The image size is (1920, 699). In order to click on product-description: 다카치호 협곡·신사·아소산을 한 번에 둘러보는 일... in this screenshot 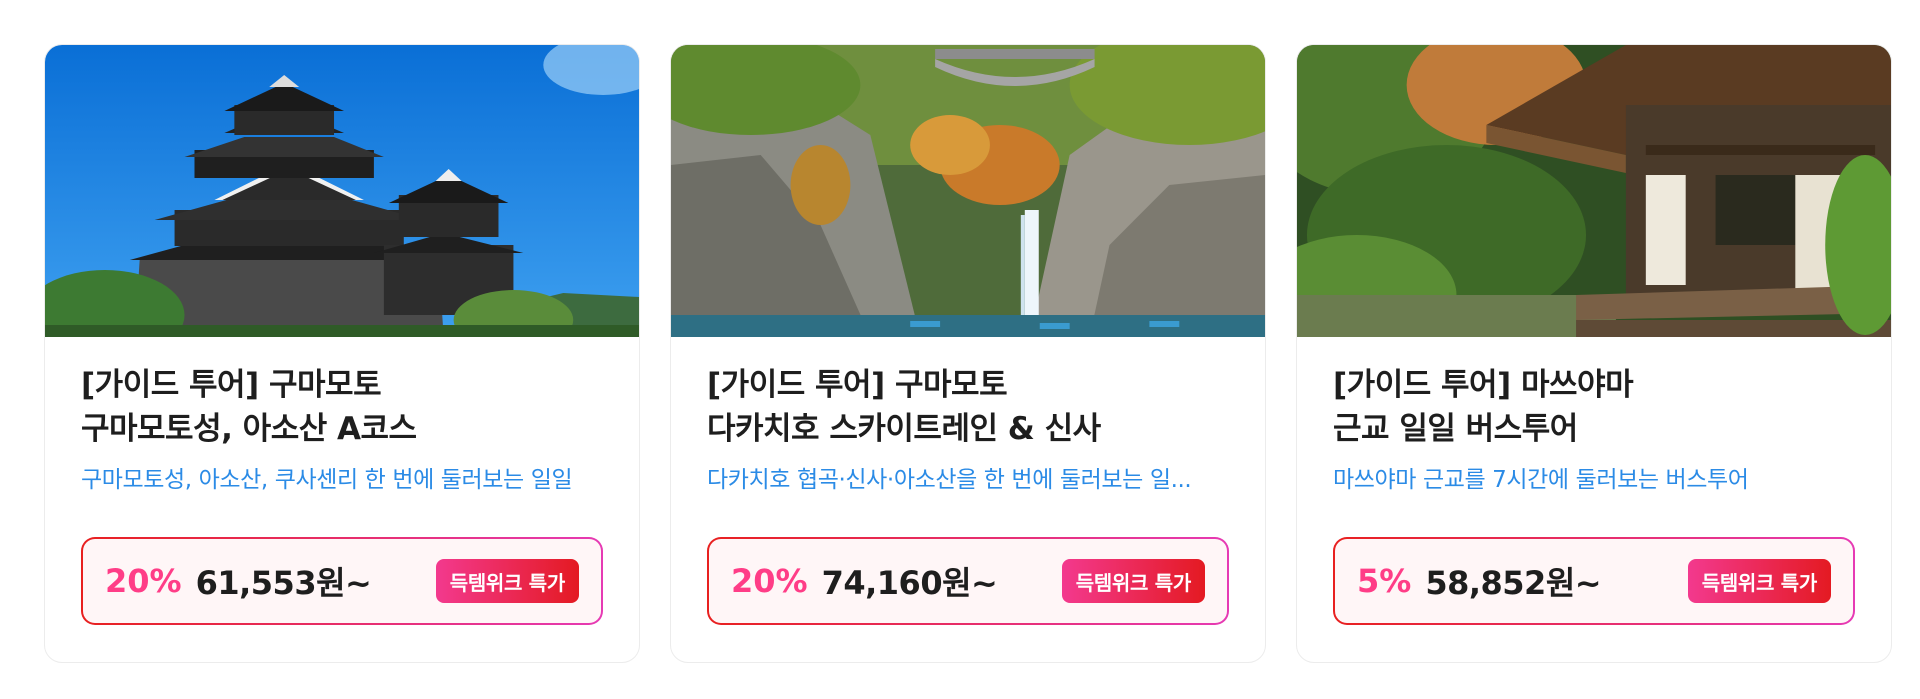, I will do `click(949, 480)`.